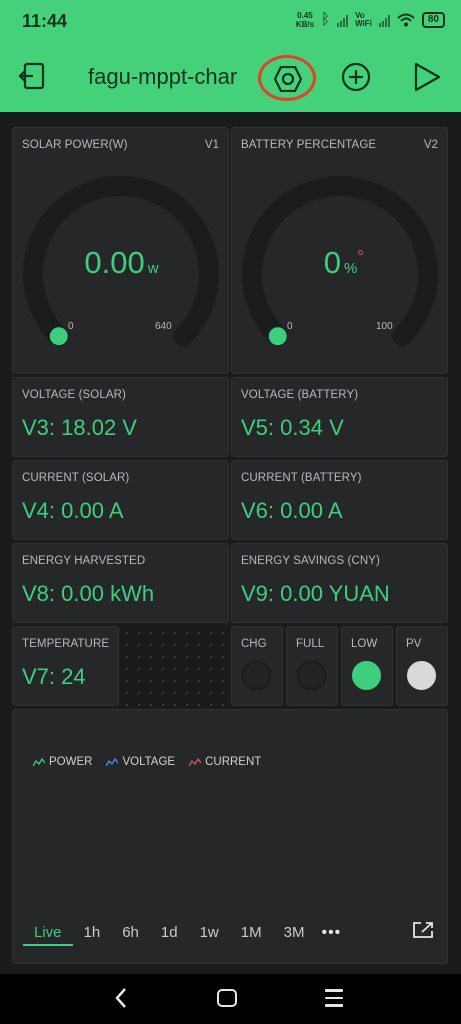  Describe the element at coordinates (300, 395) in the screenshot. I see `display-label: VOLTAGE (BATTERY)` at that location.